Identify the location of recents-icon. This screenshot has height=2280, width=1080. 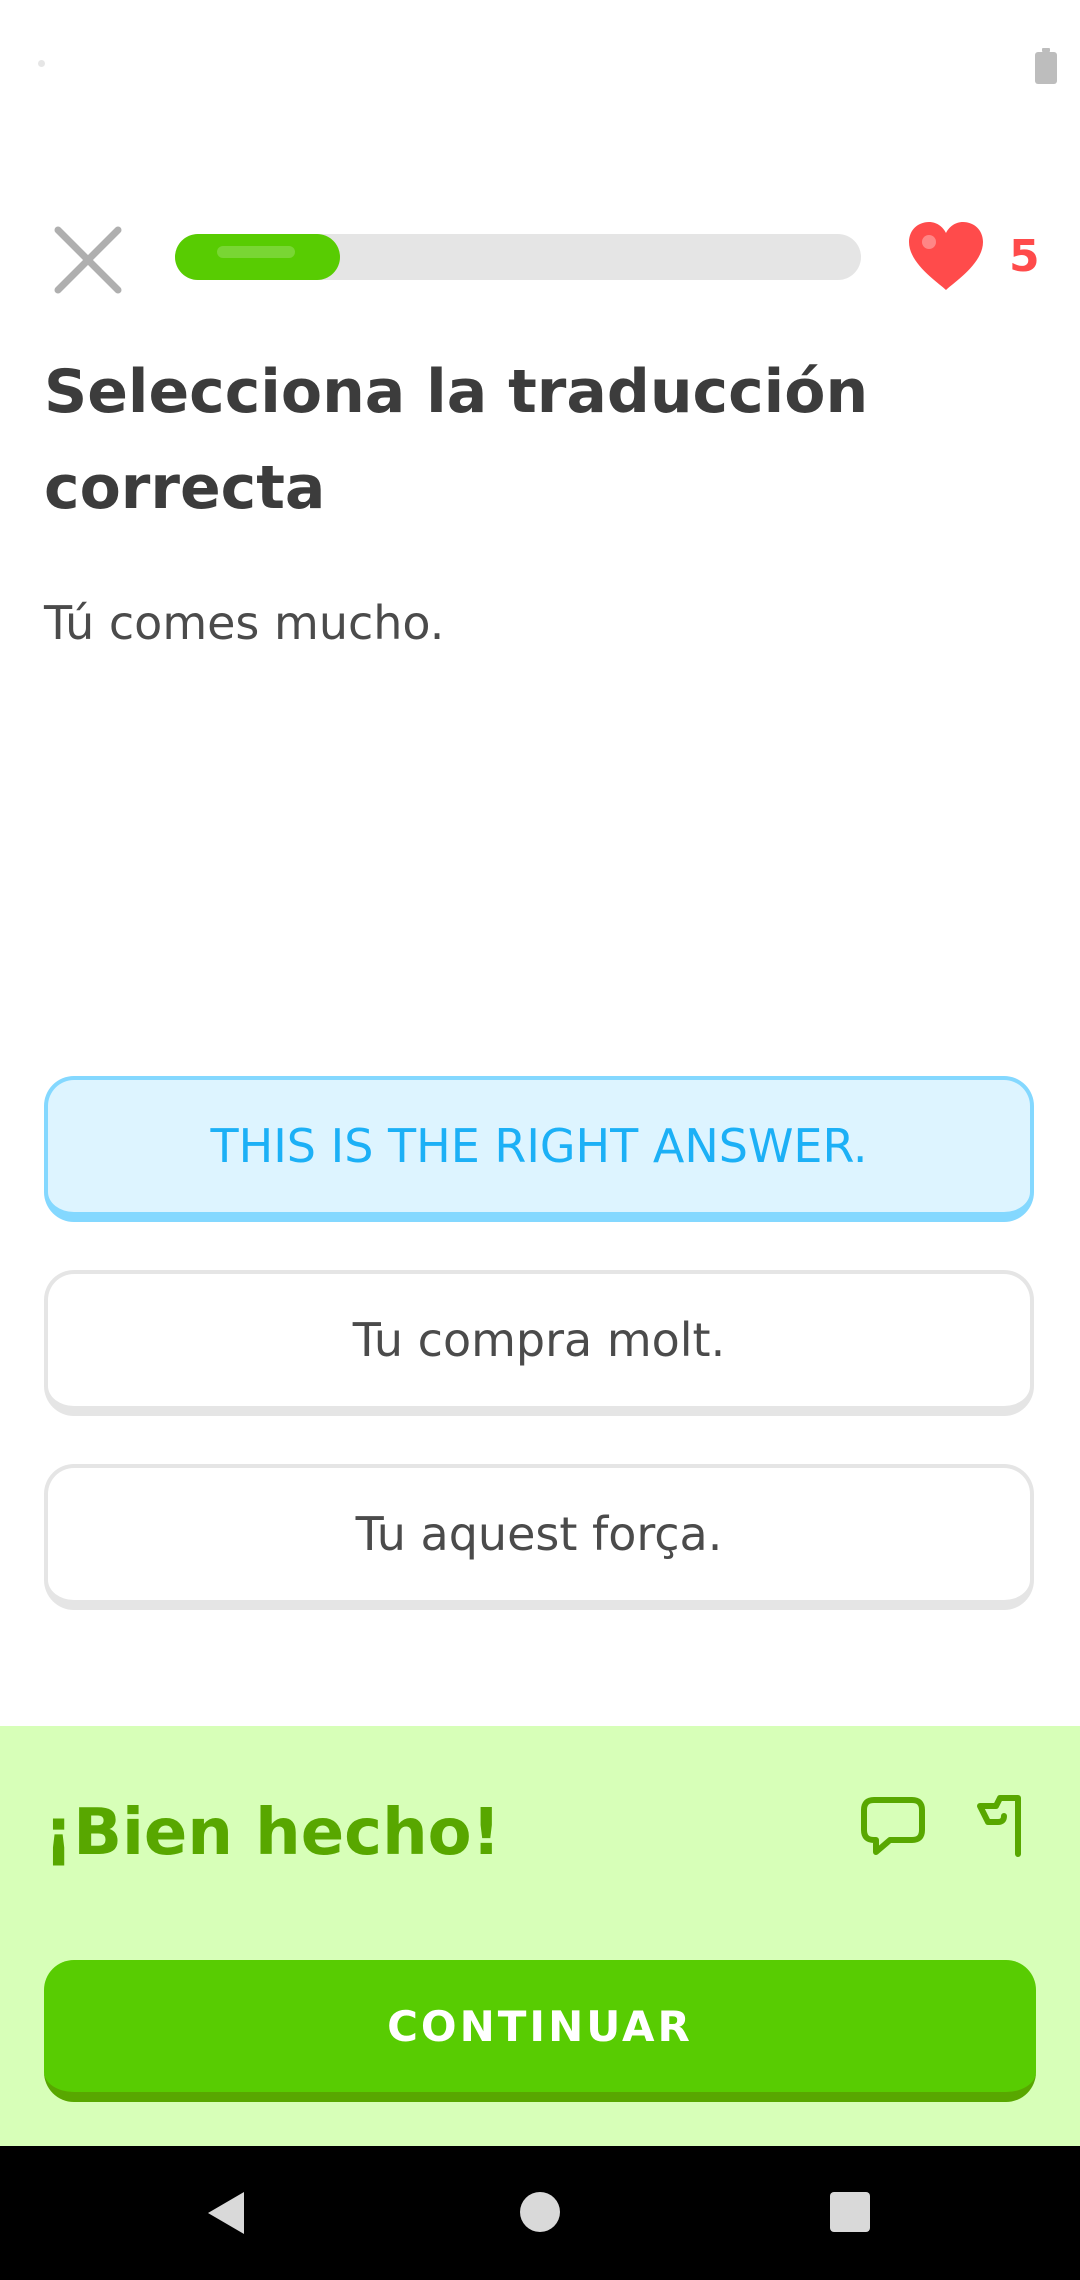
(850, 2212).